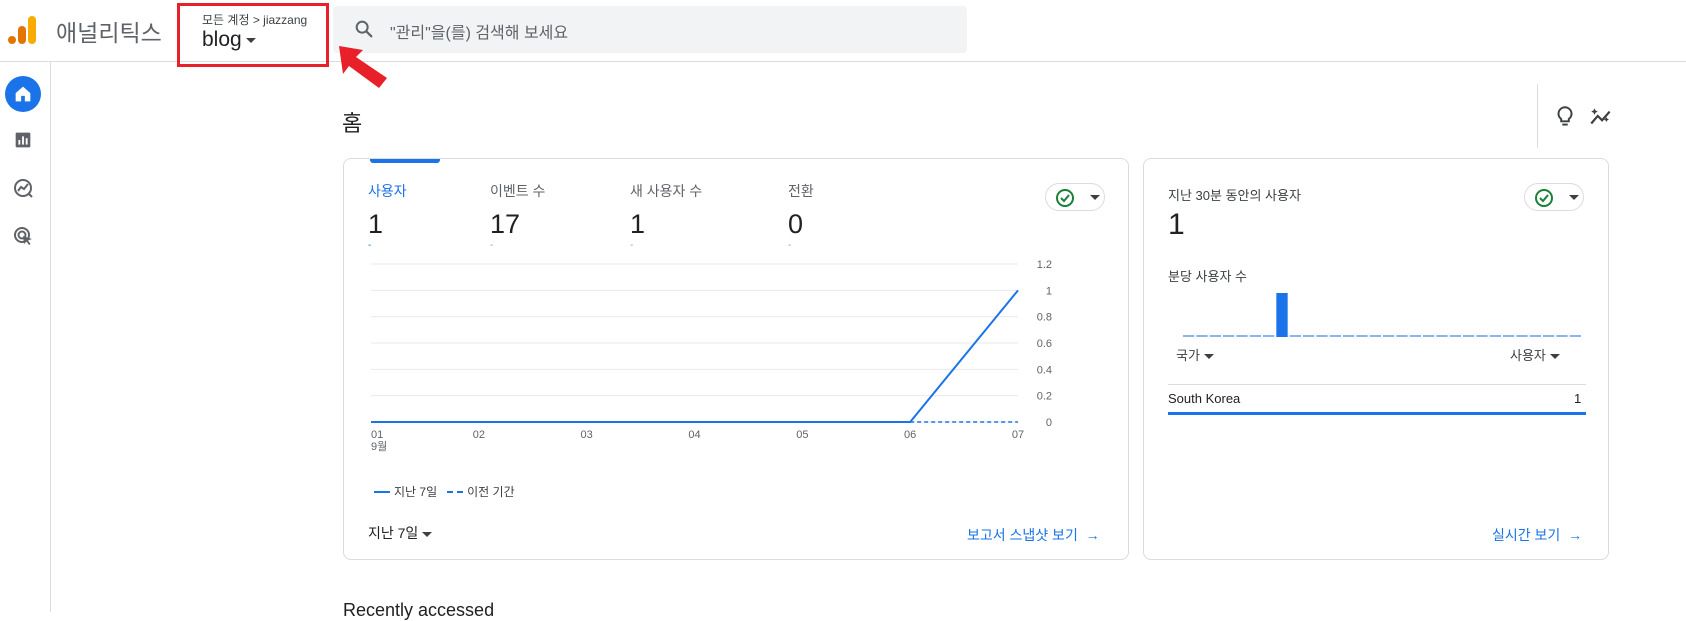 This screenshot has width=1686, height=621. What do you see at coordinates (363, 67) in the screenshot?
I see `red-arrow-annotation-icon` at bounding box center [363, 67].